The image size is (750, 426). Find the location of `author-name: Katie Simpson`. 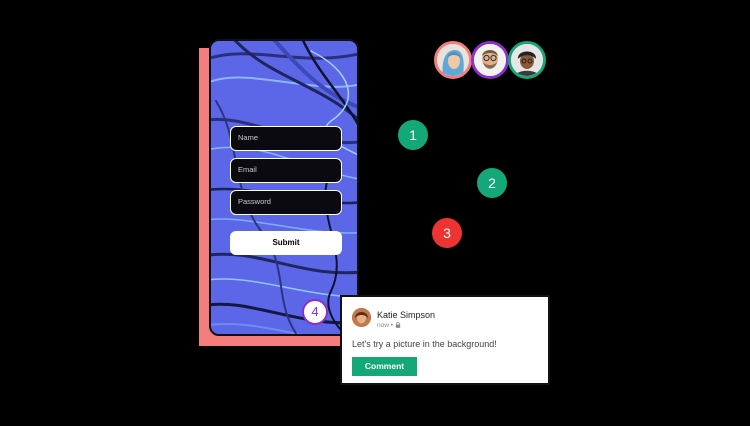

author-name: Katie Simpson is located at coordinates (406, 315).